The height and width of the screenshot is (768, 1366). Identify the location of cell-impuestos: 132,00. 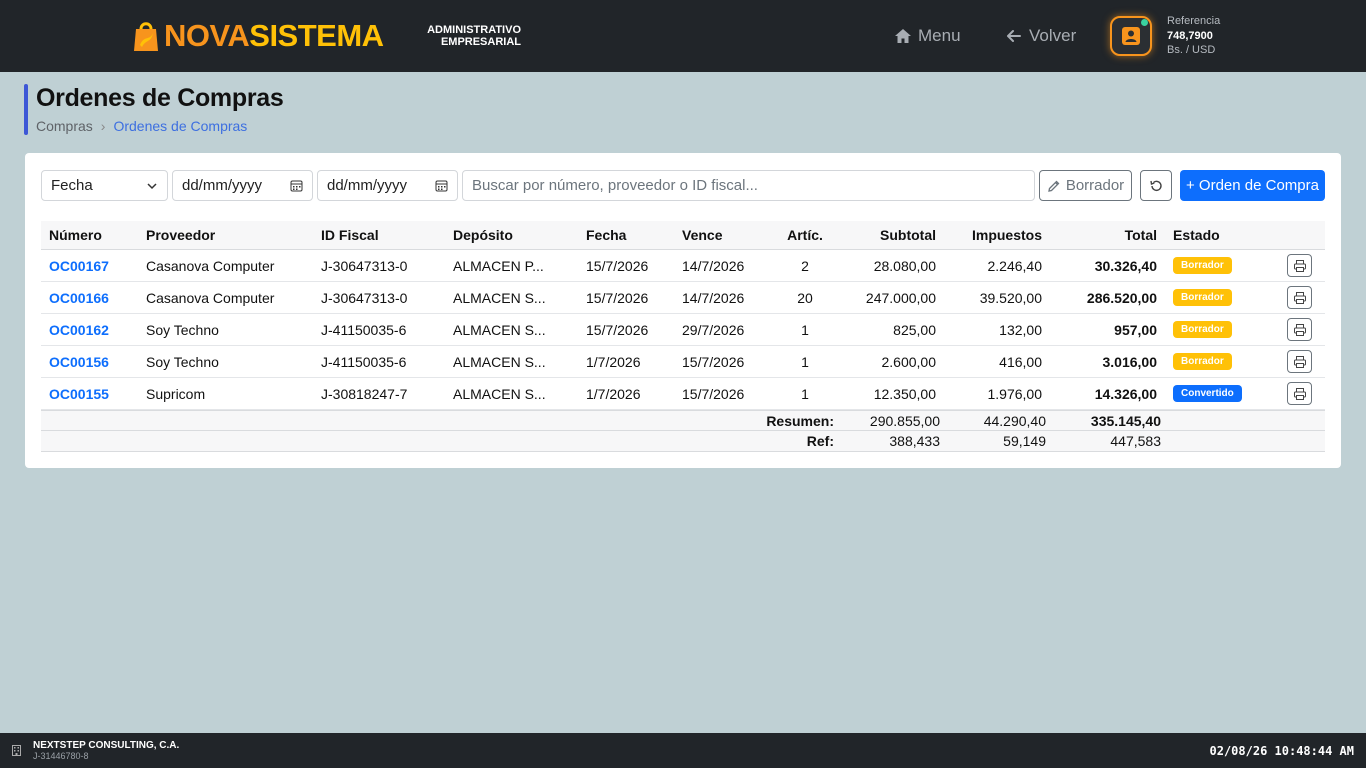
(1020, 329).